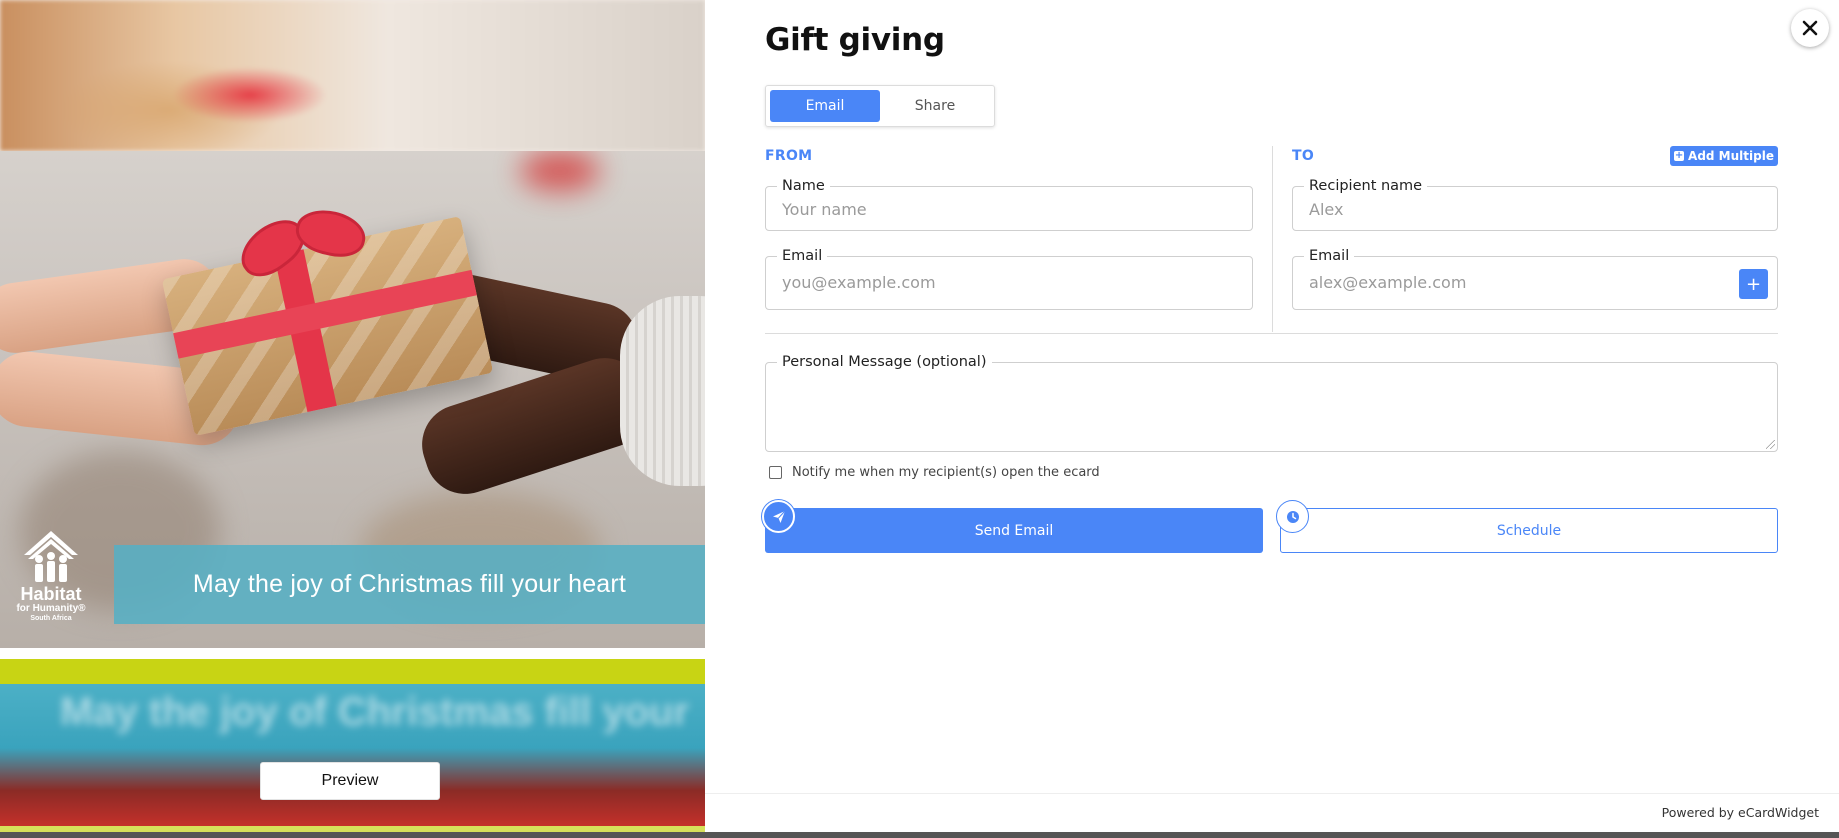  I want to click on send-email-button: Send Email, so click(1014, 530).